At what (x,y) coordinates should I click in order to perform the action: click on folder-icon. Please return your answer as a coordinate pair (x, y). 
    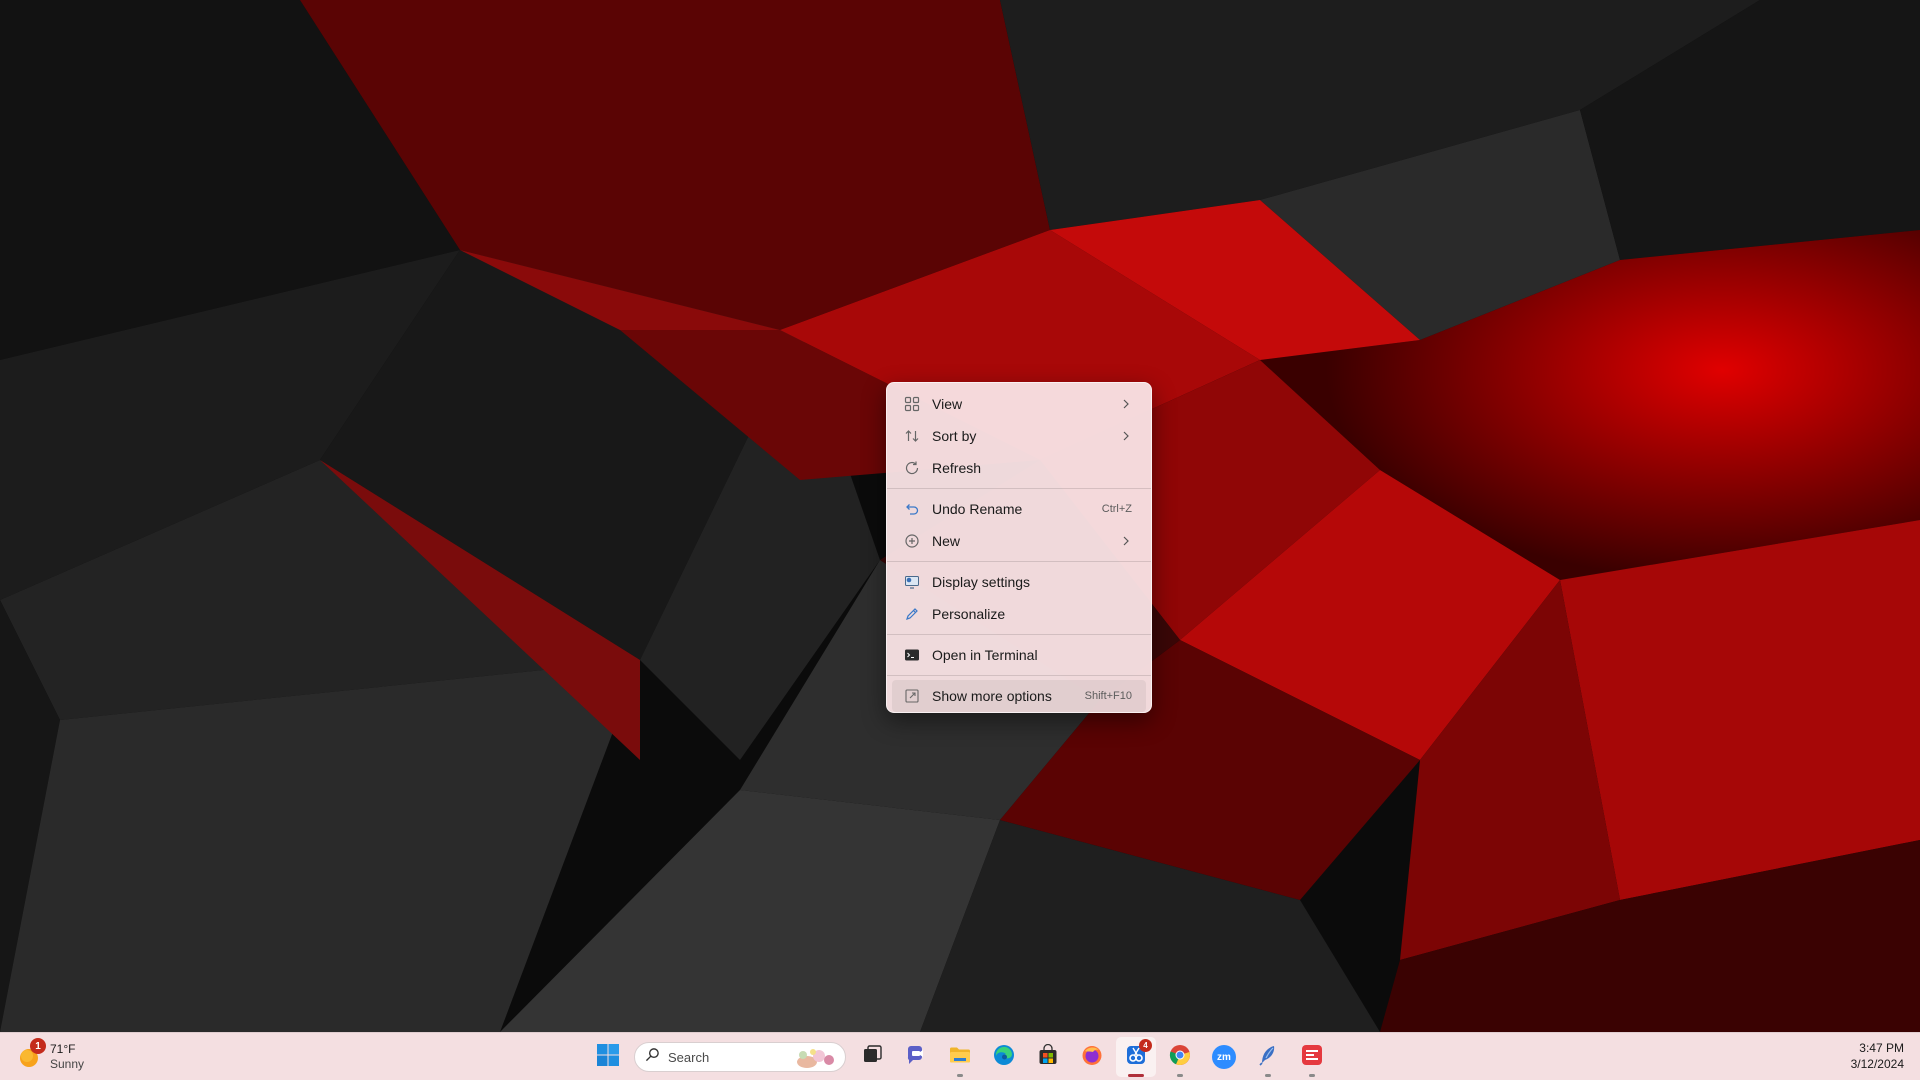
    Looking at the image, I should click on (960, 1057).